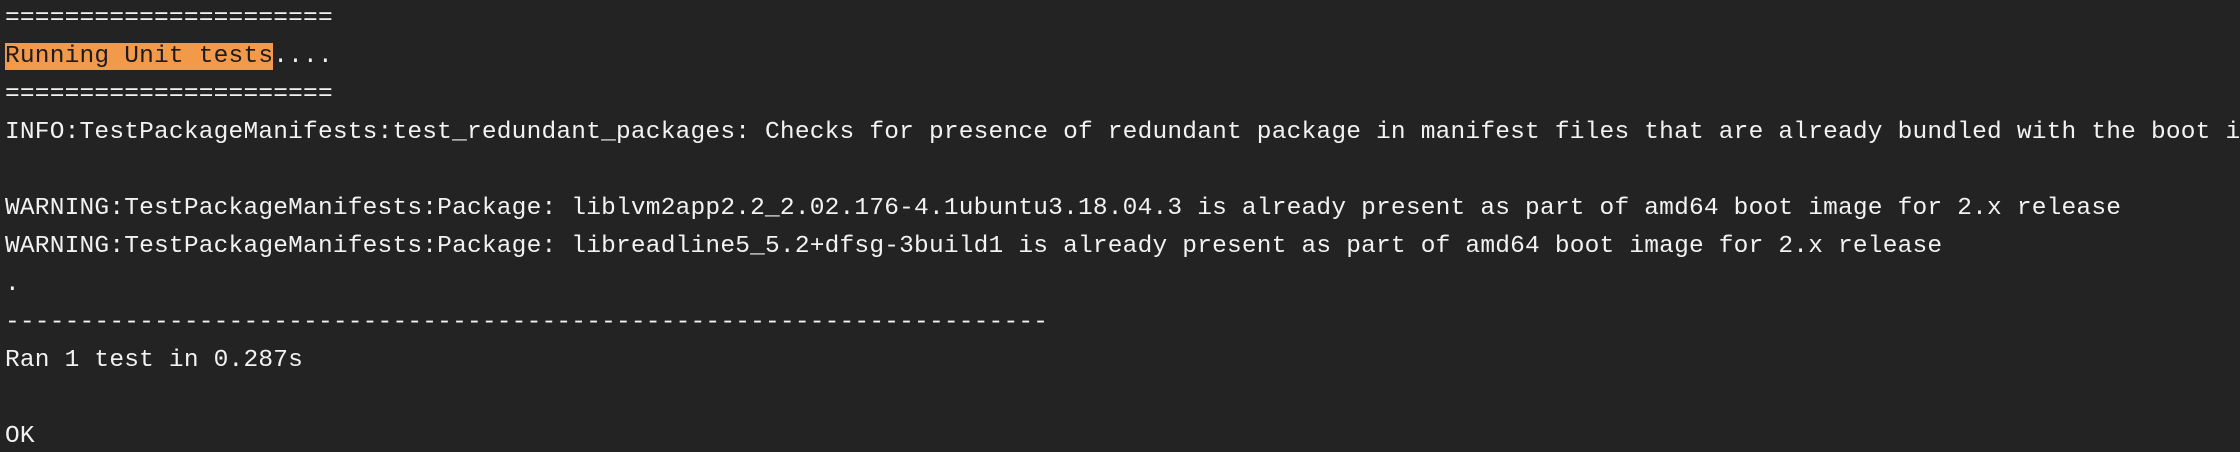 This screenshot has height=452, width=2240. I want to click on result-ok-line: OK, so click(20, 436).